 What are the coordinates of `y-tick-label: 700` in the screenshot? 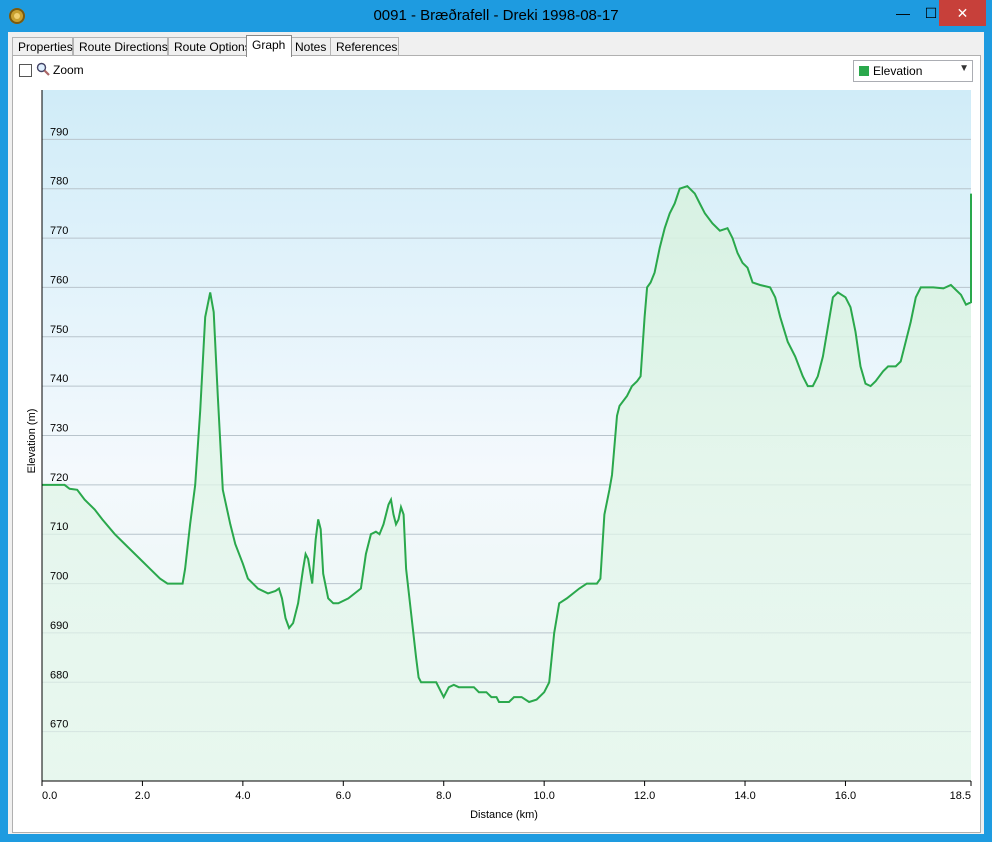 It's located at (59, 577).